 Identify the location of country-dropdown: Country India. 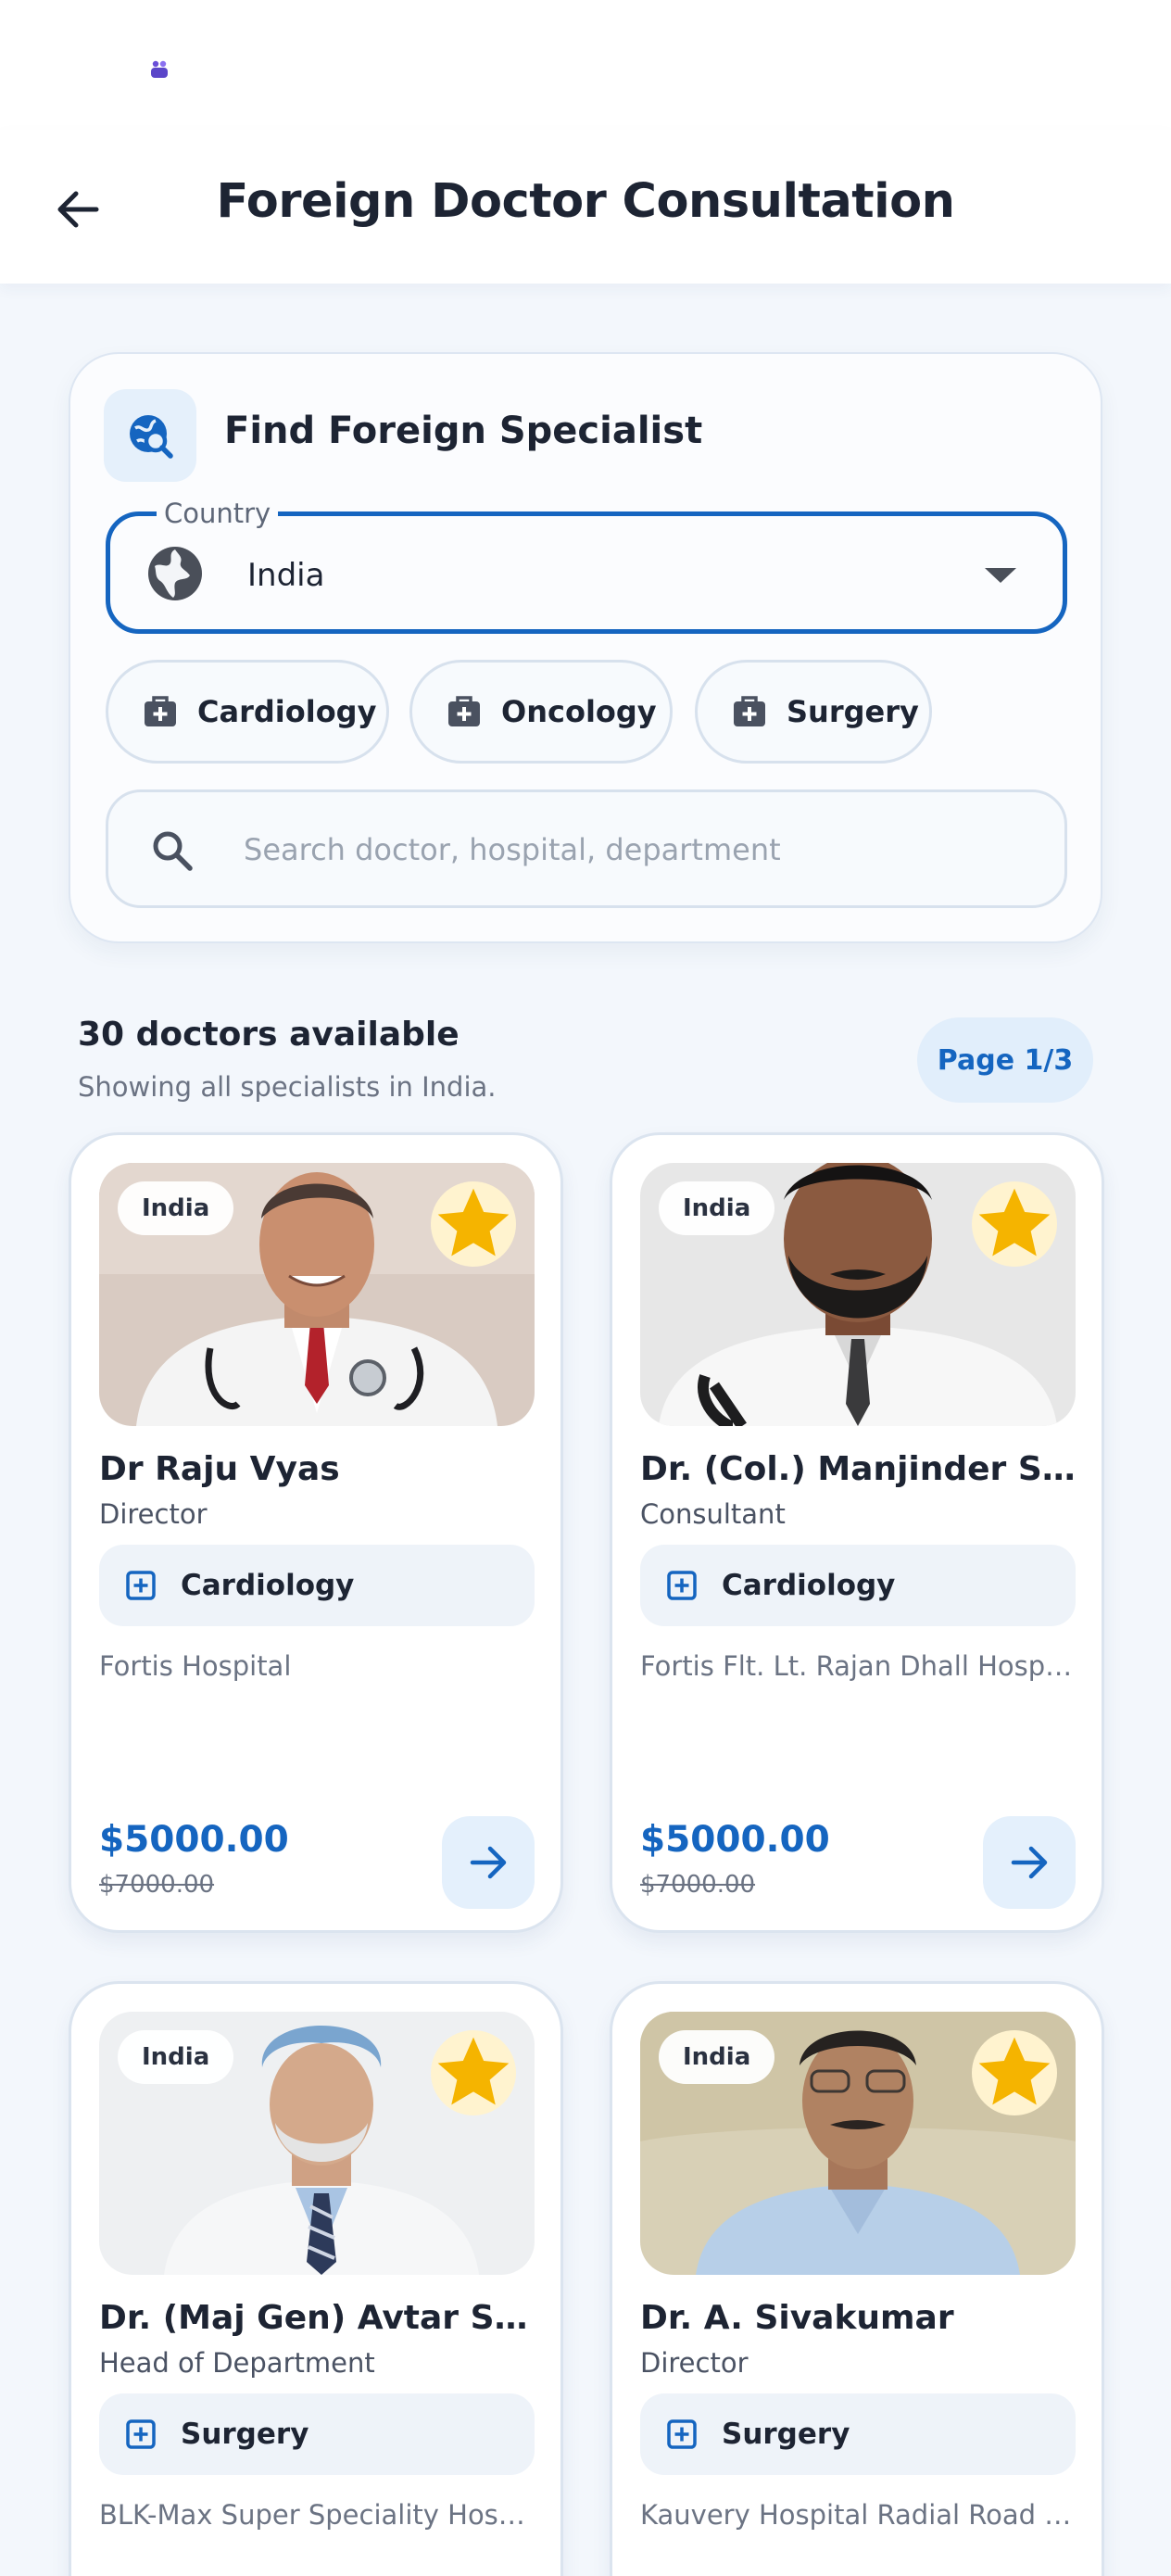
(587, 566).